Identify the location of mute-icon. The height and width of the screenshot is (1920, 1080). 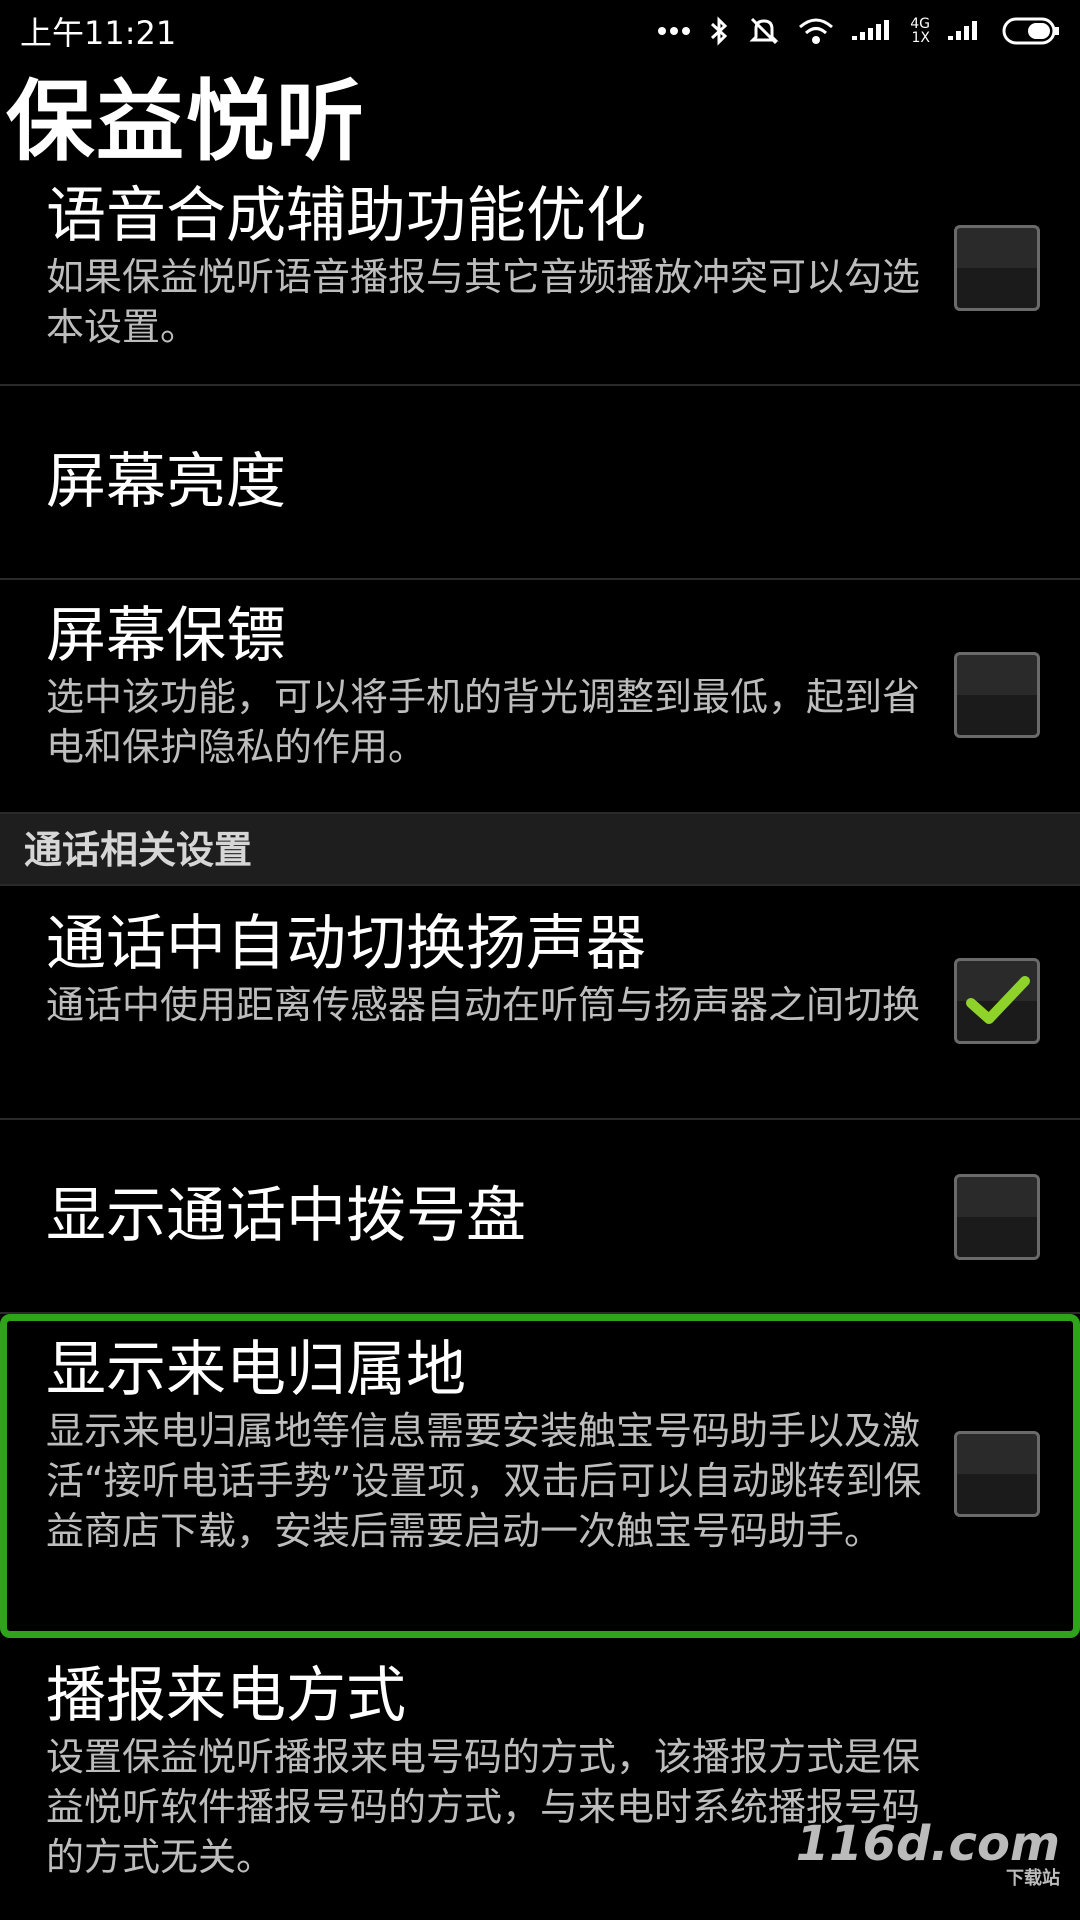
(764, 31).